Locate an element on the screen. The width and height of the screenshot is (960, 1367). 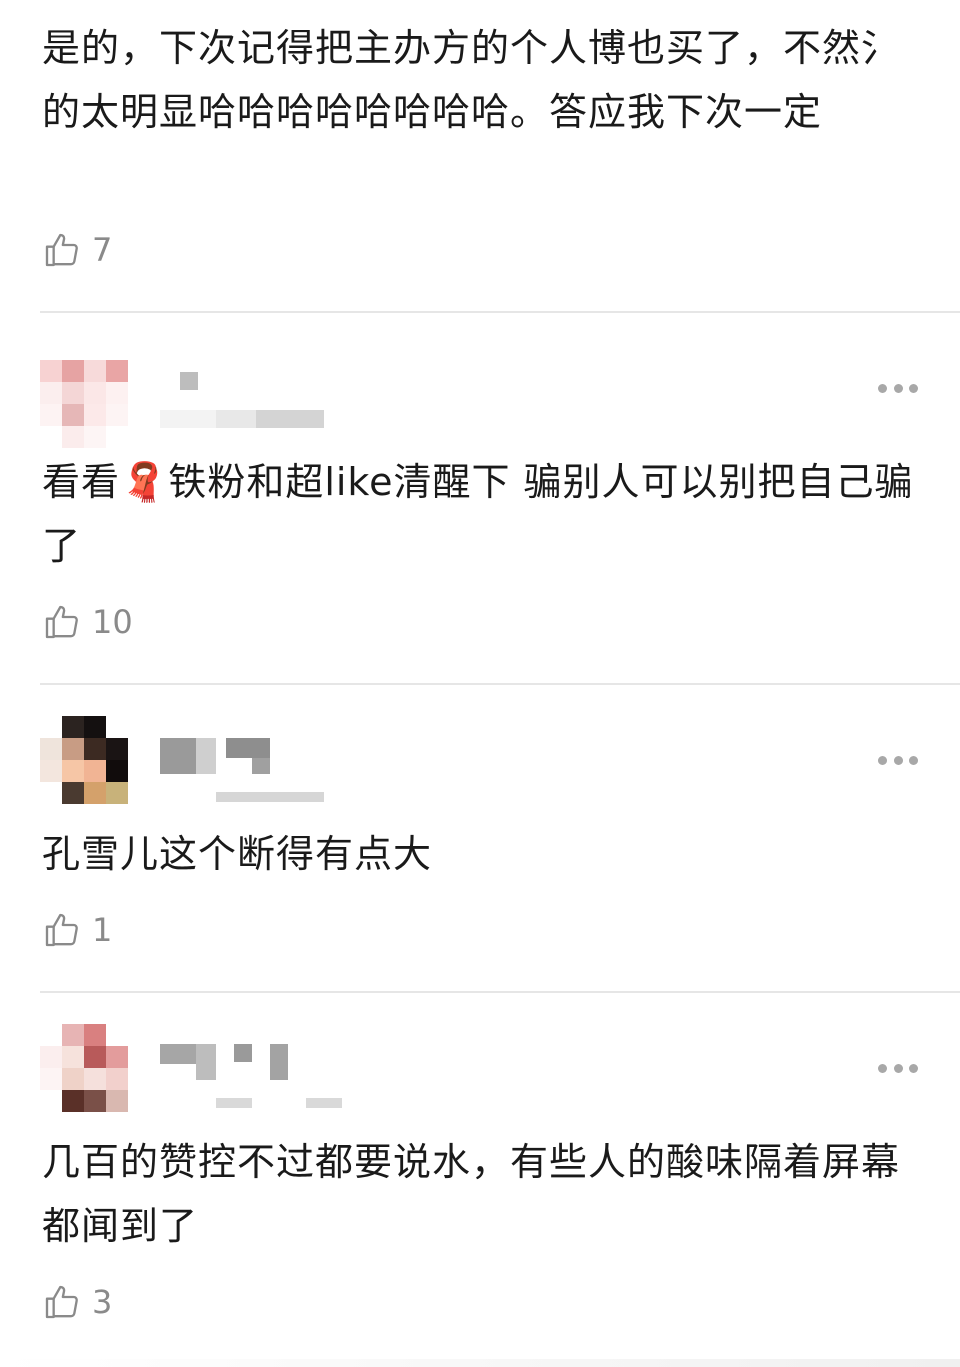
like-button: 10 is located at coordinates (87, 622).